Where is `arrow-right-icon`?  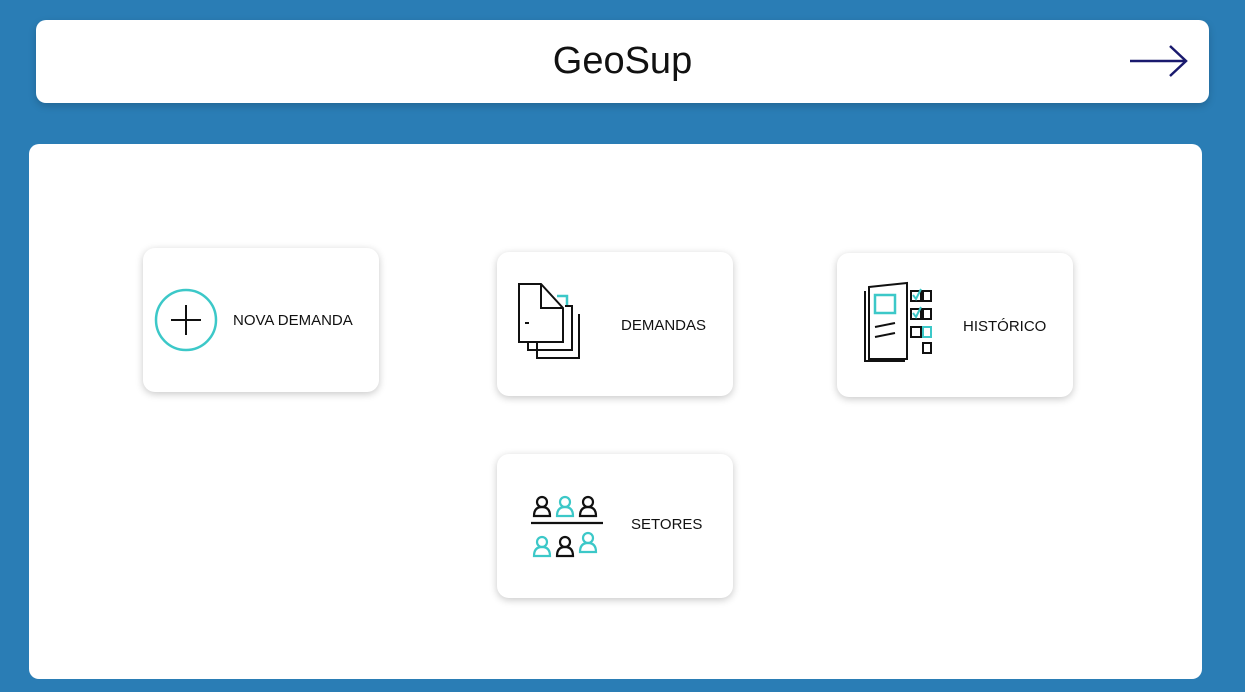
arrow-right-icon is located at coordinates (1159, 61).